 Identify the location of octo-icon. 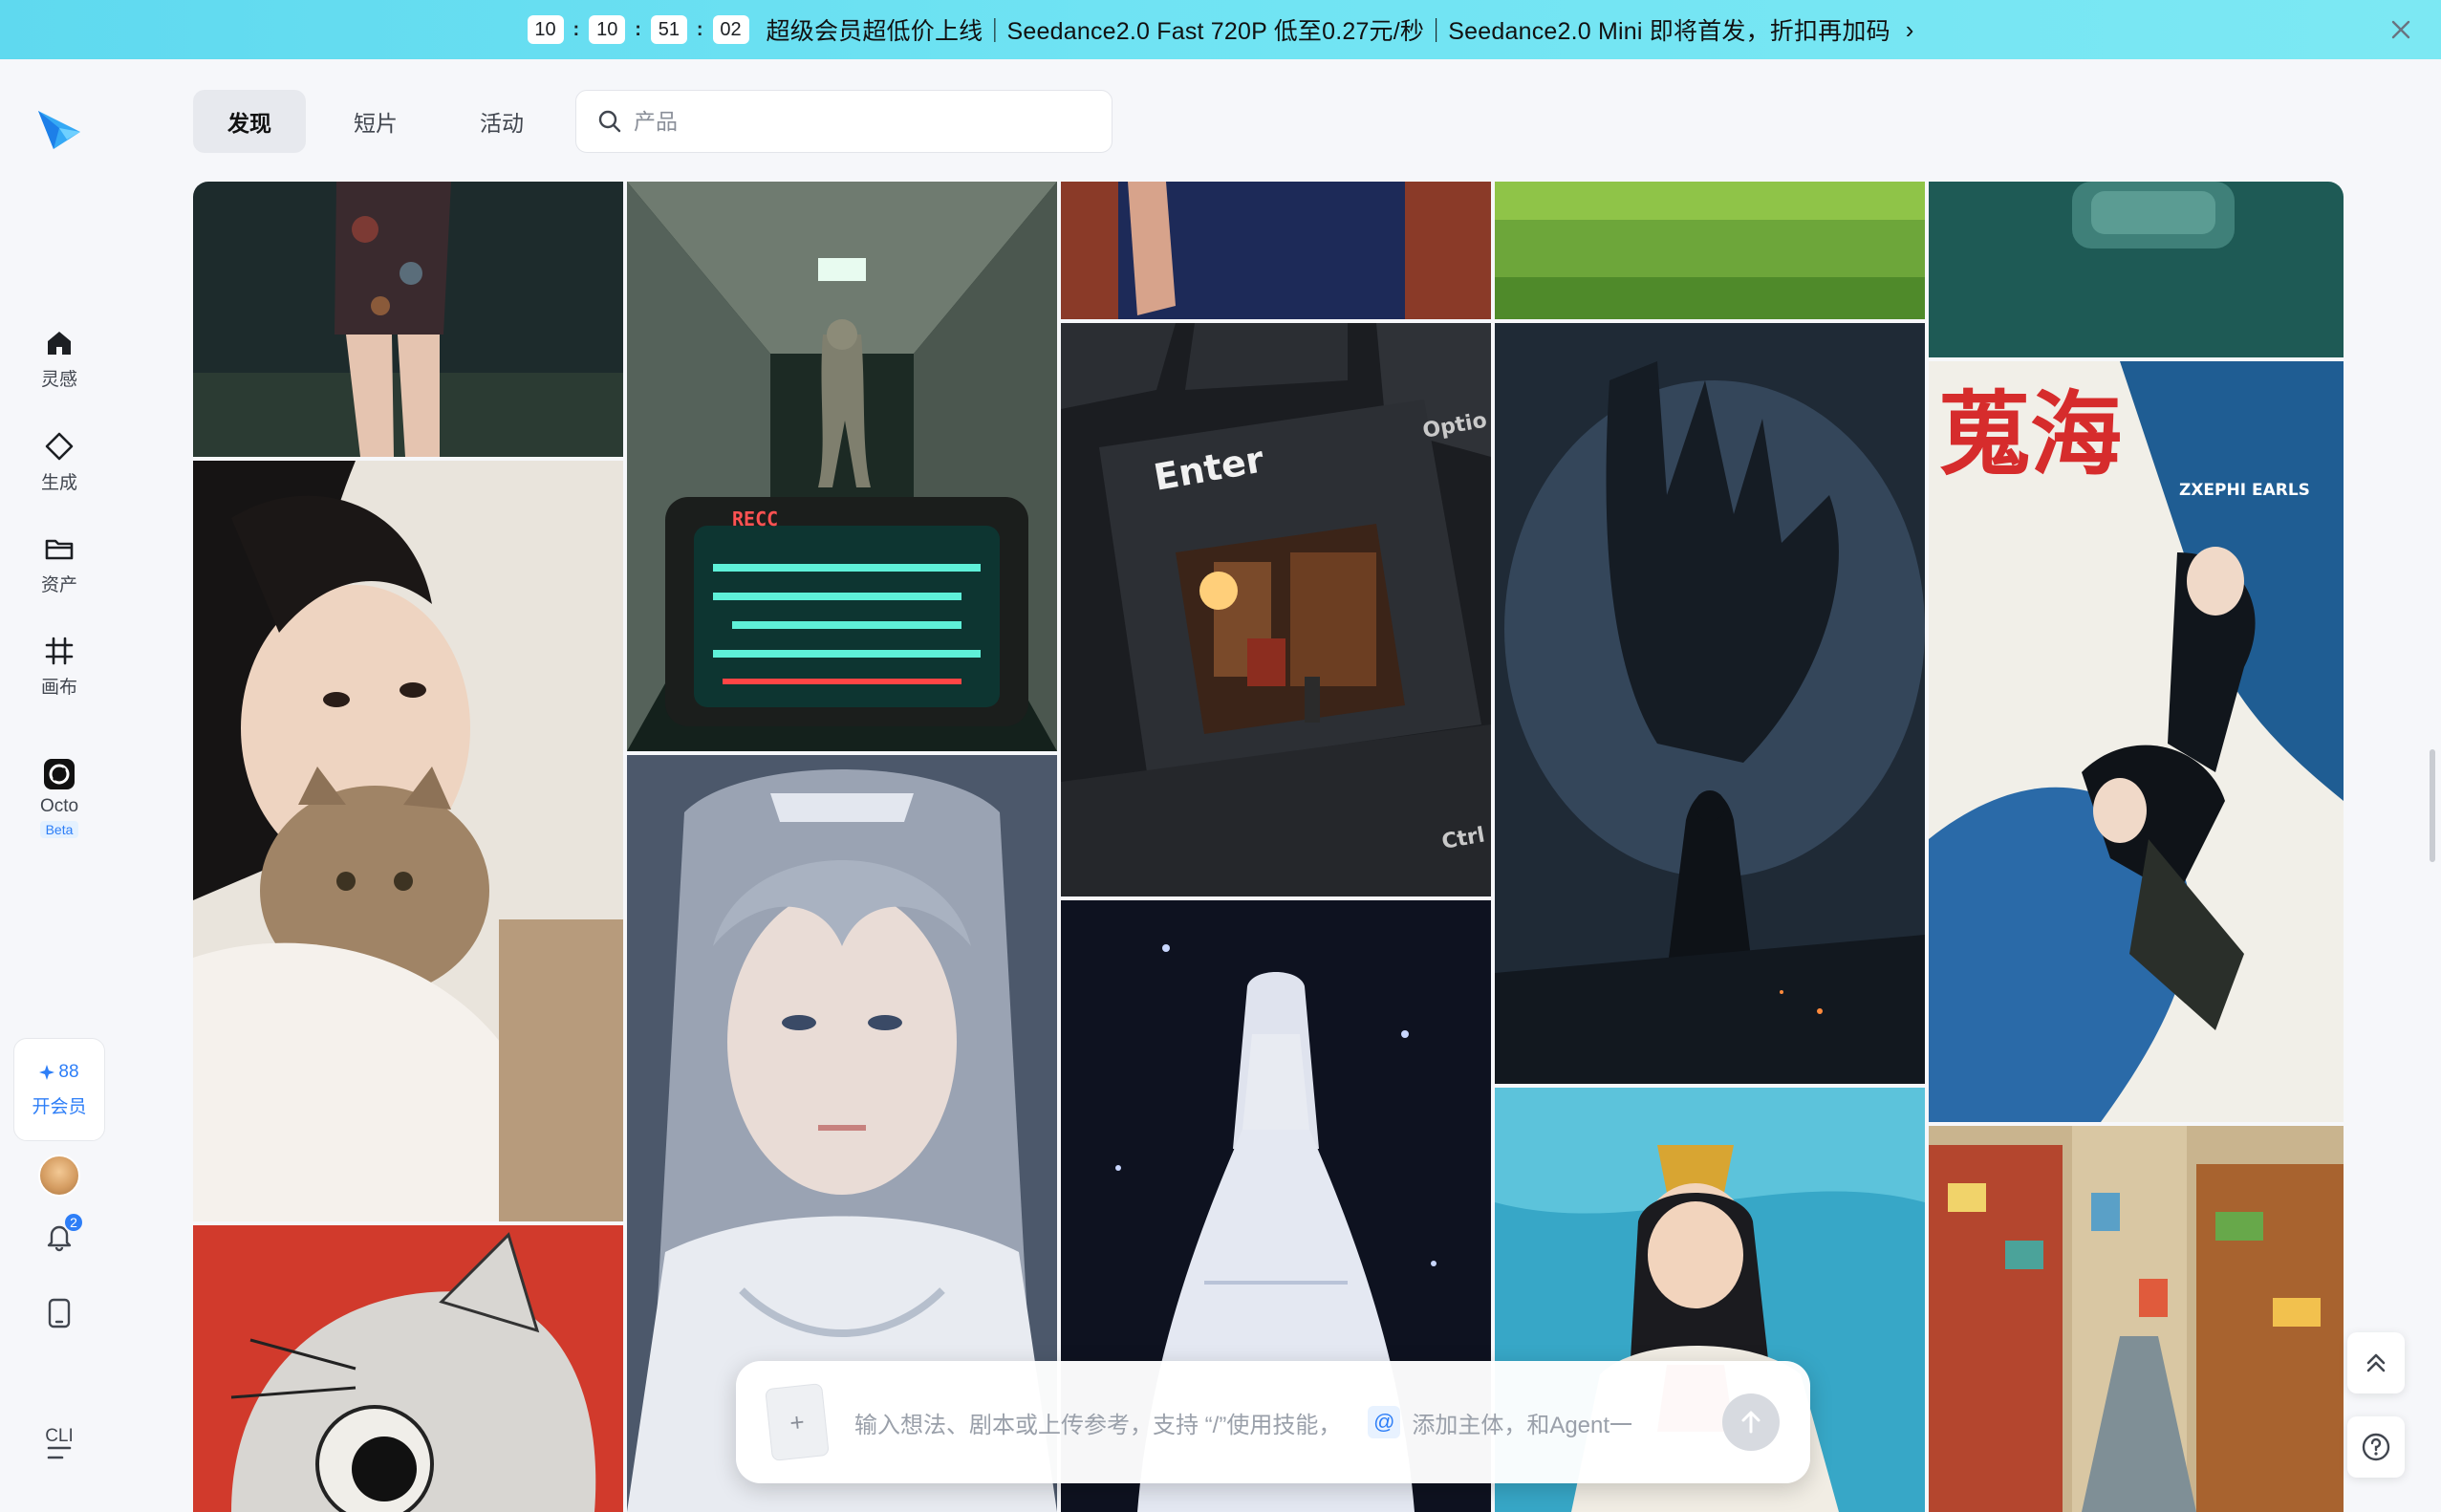
(59, 774).